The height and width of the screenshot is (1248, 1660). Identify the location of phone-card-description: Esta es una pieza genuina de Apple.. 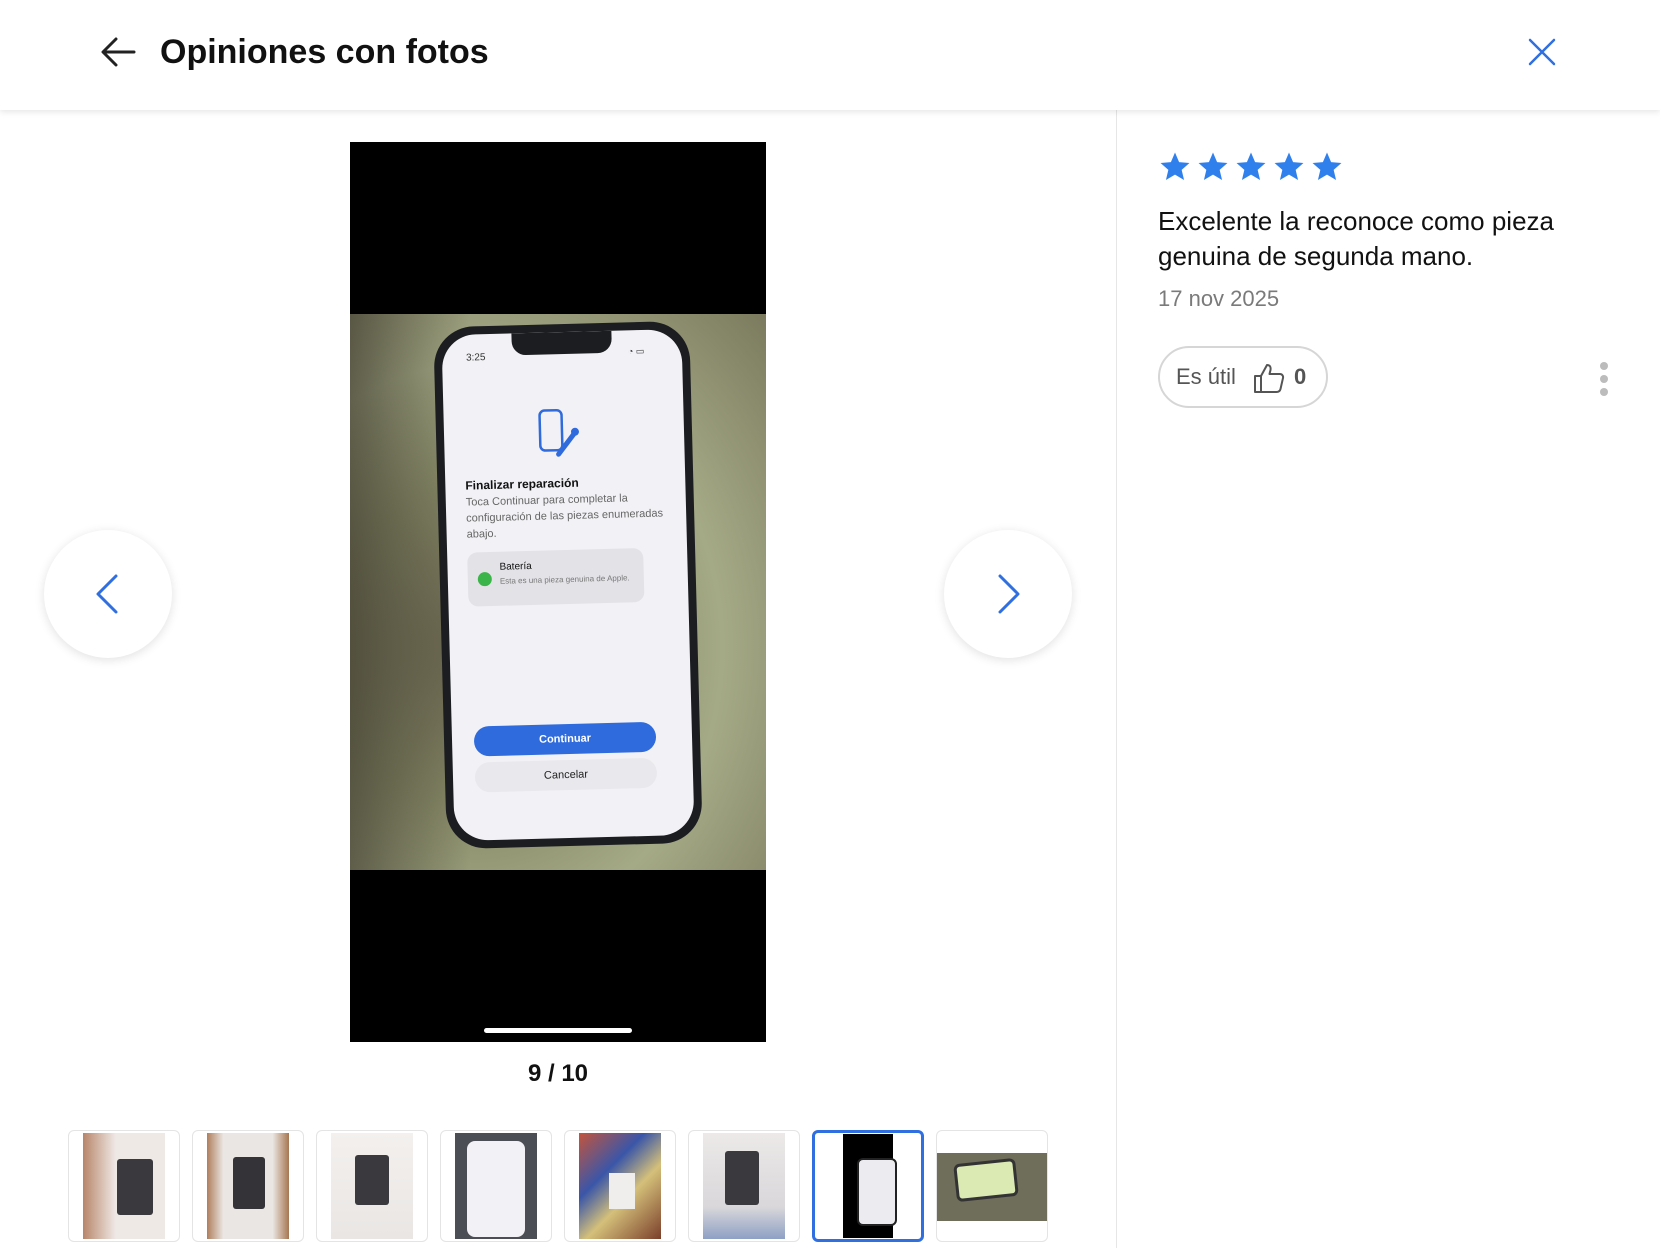
(564, 579).